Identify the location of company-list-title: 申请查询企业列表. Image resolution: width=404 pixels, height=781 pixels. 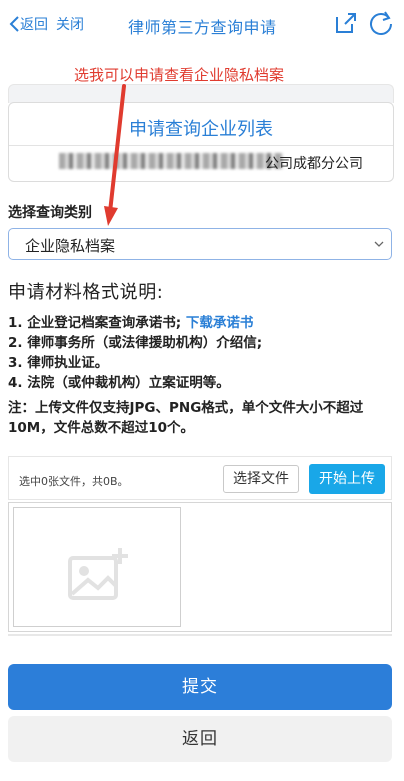
(201, 129).